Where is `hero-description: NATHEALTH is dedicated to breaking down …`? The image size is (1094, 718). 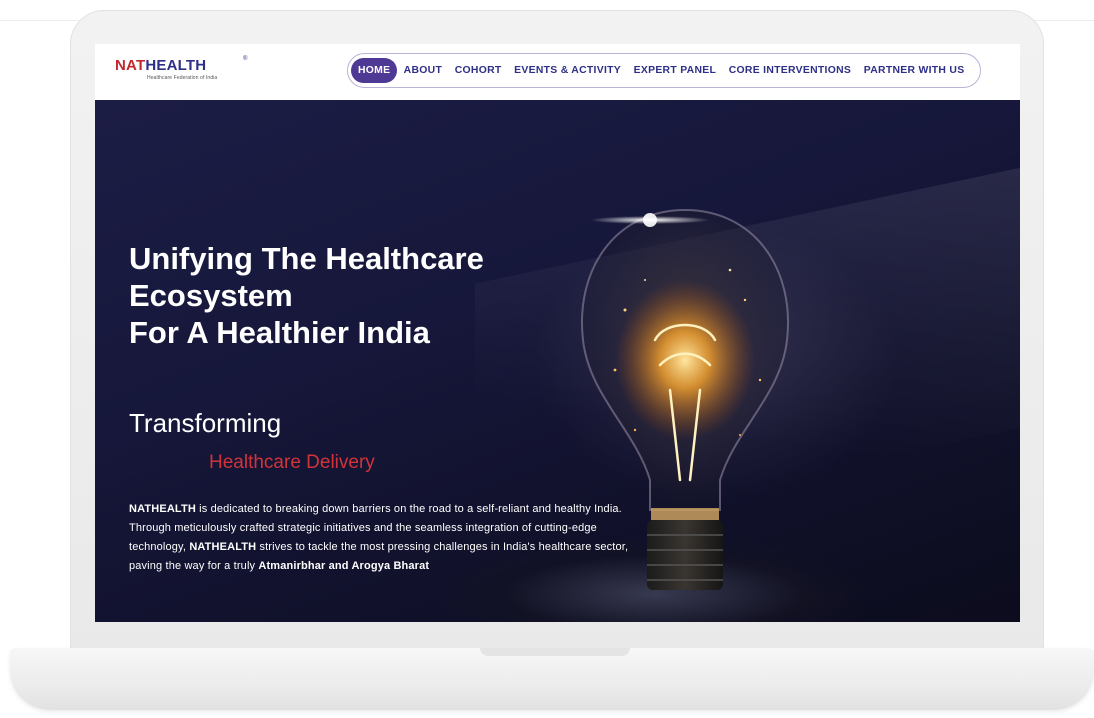
hero-description: NATHEALTH is dedicated to breaking down … is located at coordinates (381, 538).